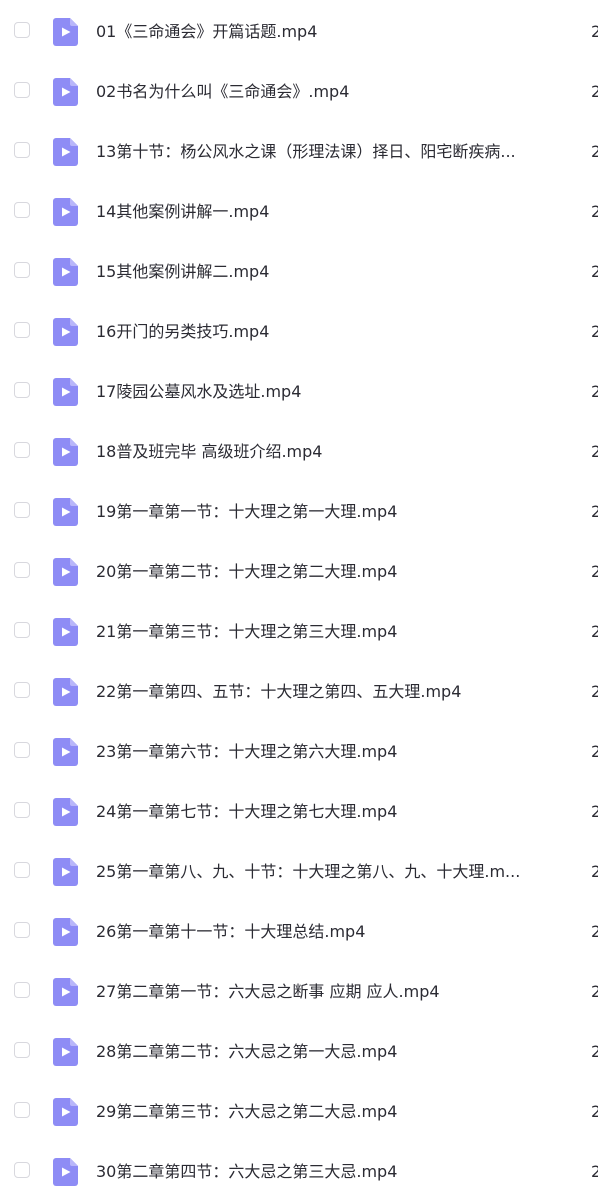 Image resolution: width=598 pixels, height=1202 pixels. Describe the element at coordinates (335, 1172) in the screenshot. I see `file-name: 30第二章第四节：六大忌之第三大忌.mp4` at that location.